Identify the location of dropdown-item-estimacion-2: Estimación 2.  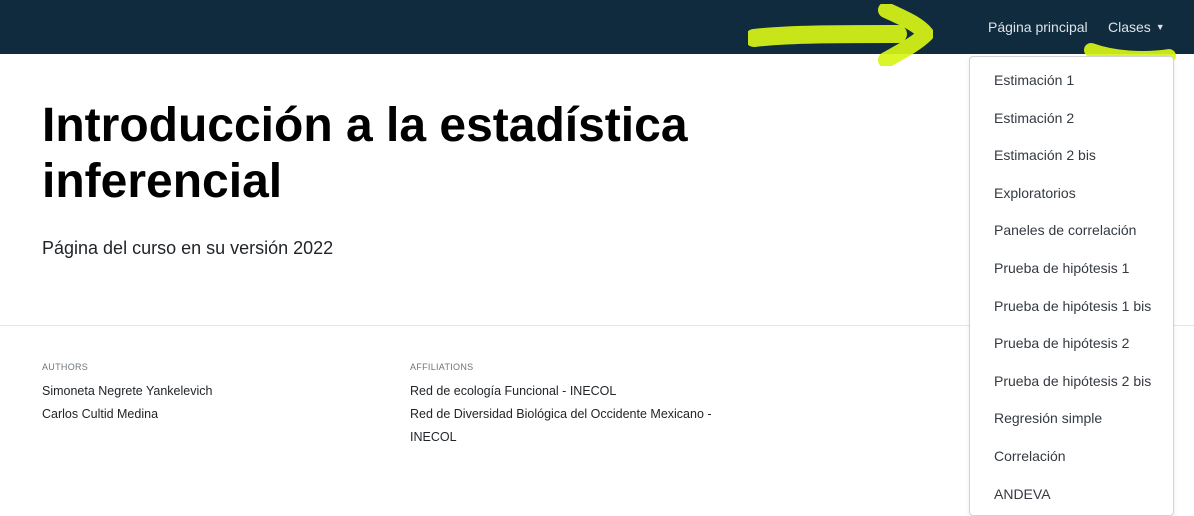
(1071, 119).